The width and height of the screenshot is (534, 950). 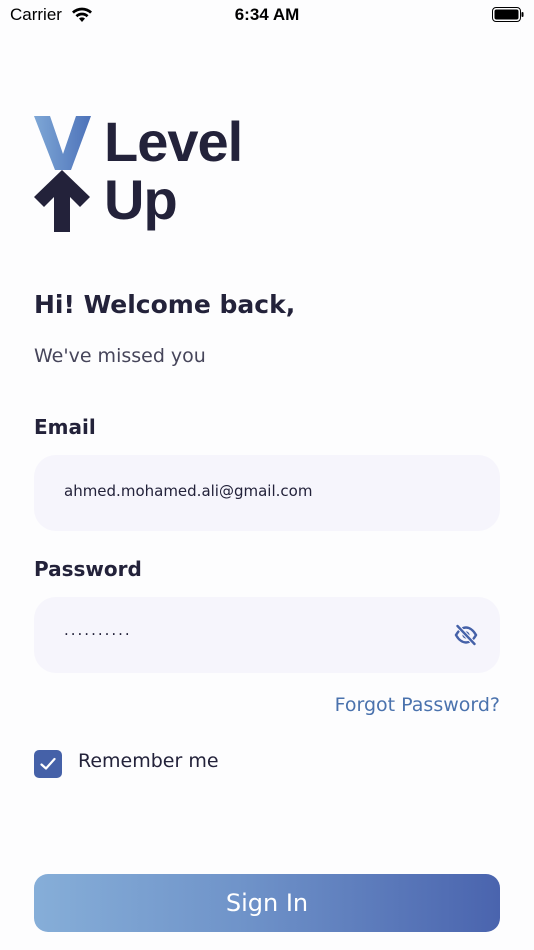 What do you see at coordinates (62, 201) in the screenshot?
I see `up-arrow-icon` at bounding box center [62, 201].